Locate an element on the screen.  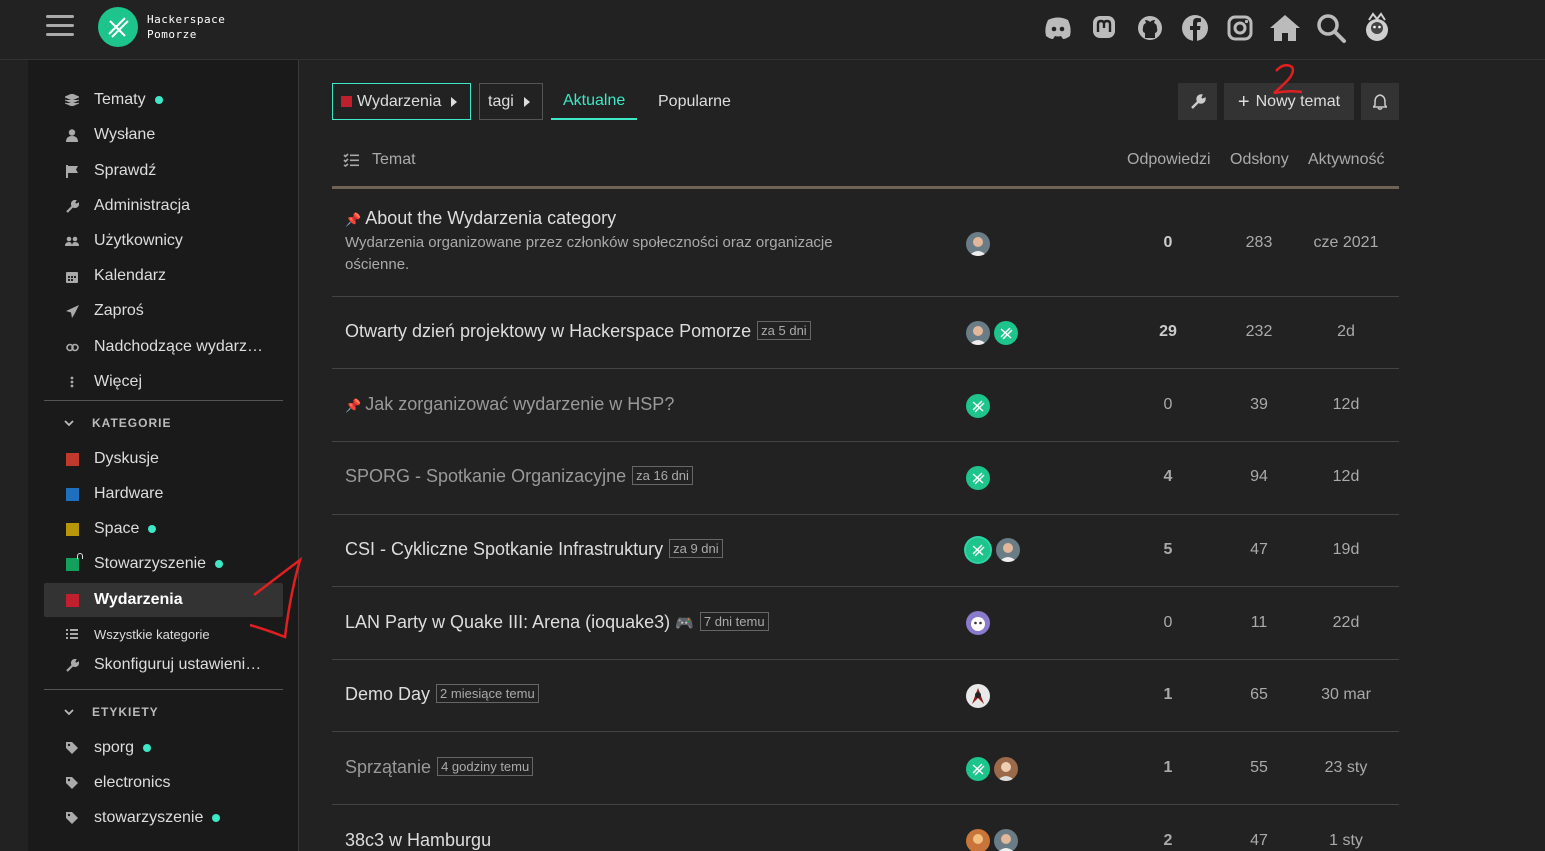
bulk-select-icon is located at coordinates (351, 160).